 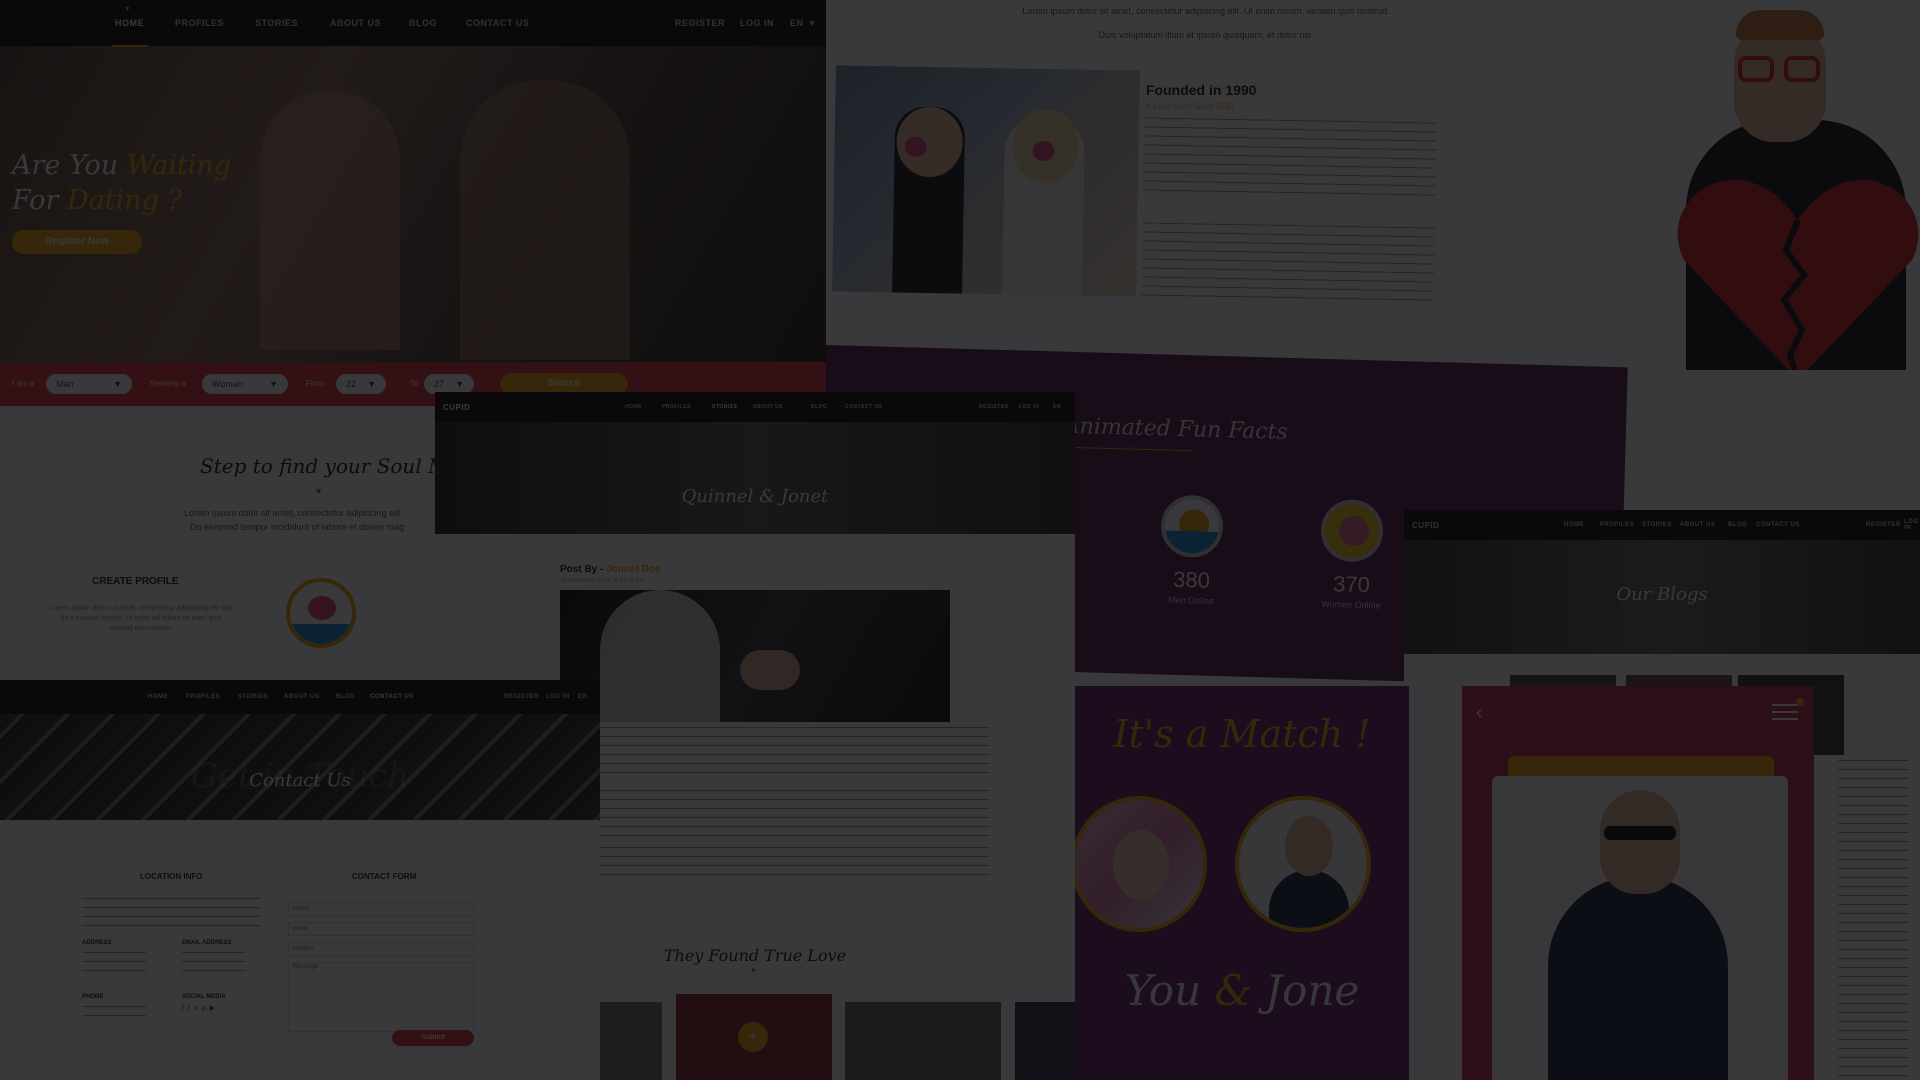 What do you see at coordinates (755, 496) in the screenshot?
I see `story-banner-title: Quinnel & Jonet` at bounding box center [755, 496].